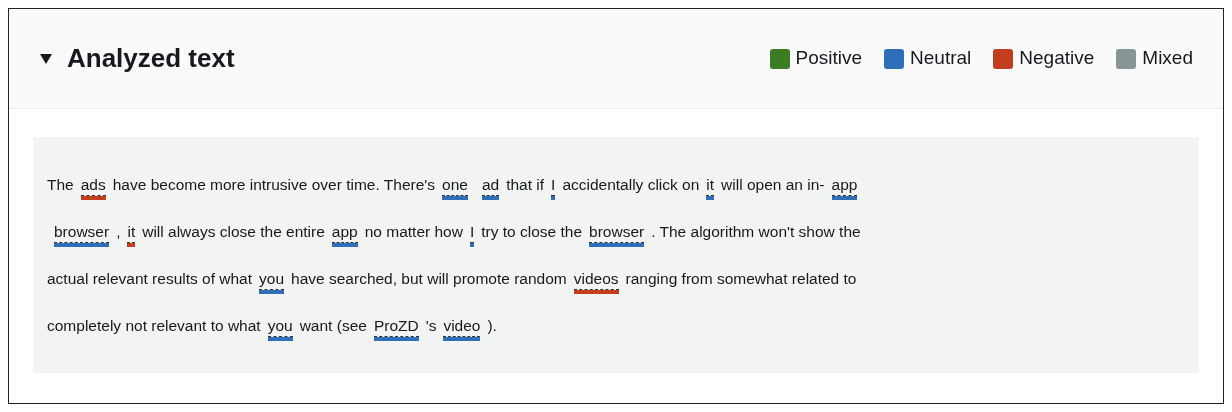  What do you see at coordinates (118, 232) in the screenshot?
I see `text-run: ,` at bounding box center [118, 232].